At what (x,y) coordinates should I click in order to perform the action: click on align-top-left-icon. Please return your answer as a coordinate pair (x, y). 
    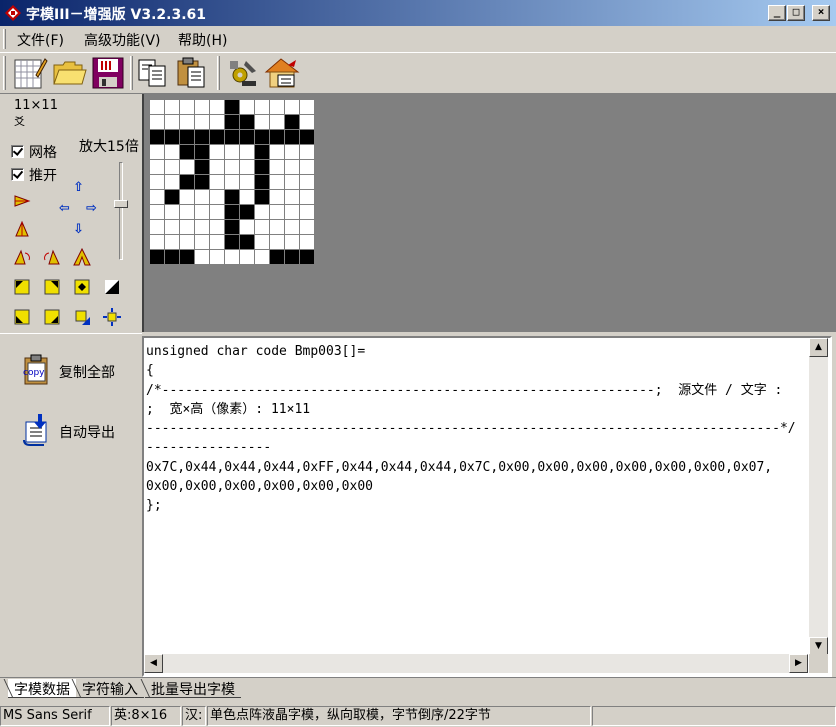
    Looking at the image, I should click on (22, 287).